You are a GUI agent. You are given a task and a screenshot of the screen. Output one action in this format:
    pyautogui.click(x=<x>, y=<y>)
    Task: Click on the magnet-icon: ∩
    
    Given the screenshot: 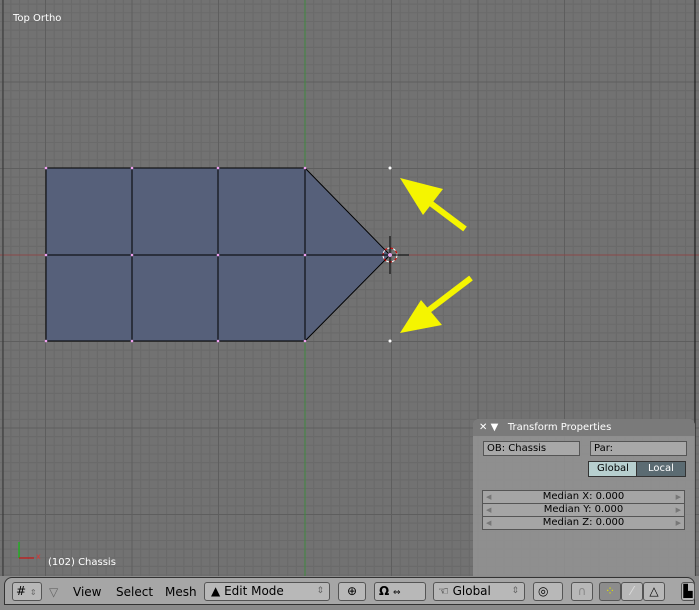 What is the action you would take?
    pyautogui.click(x=582, y=591)
    